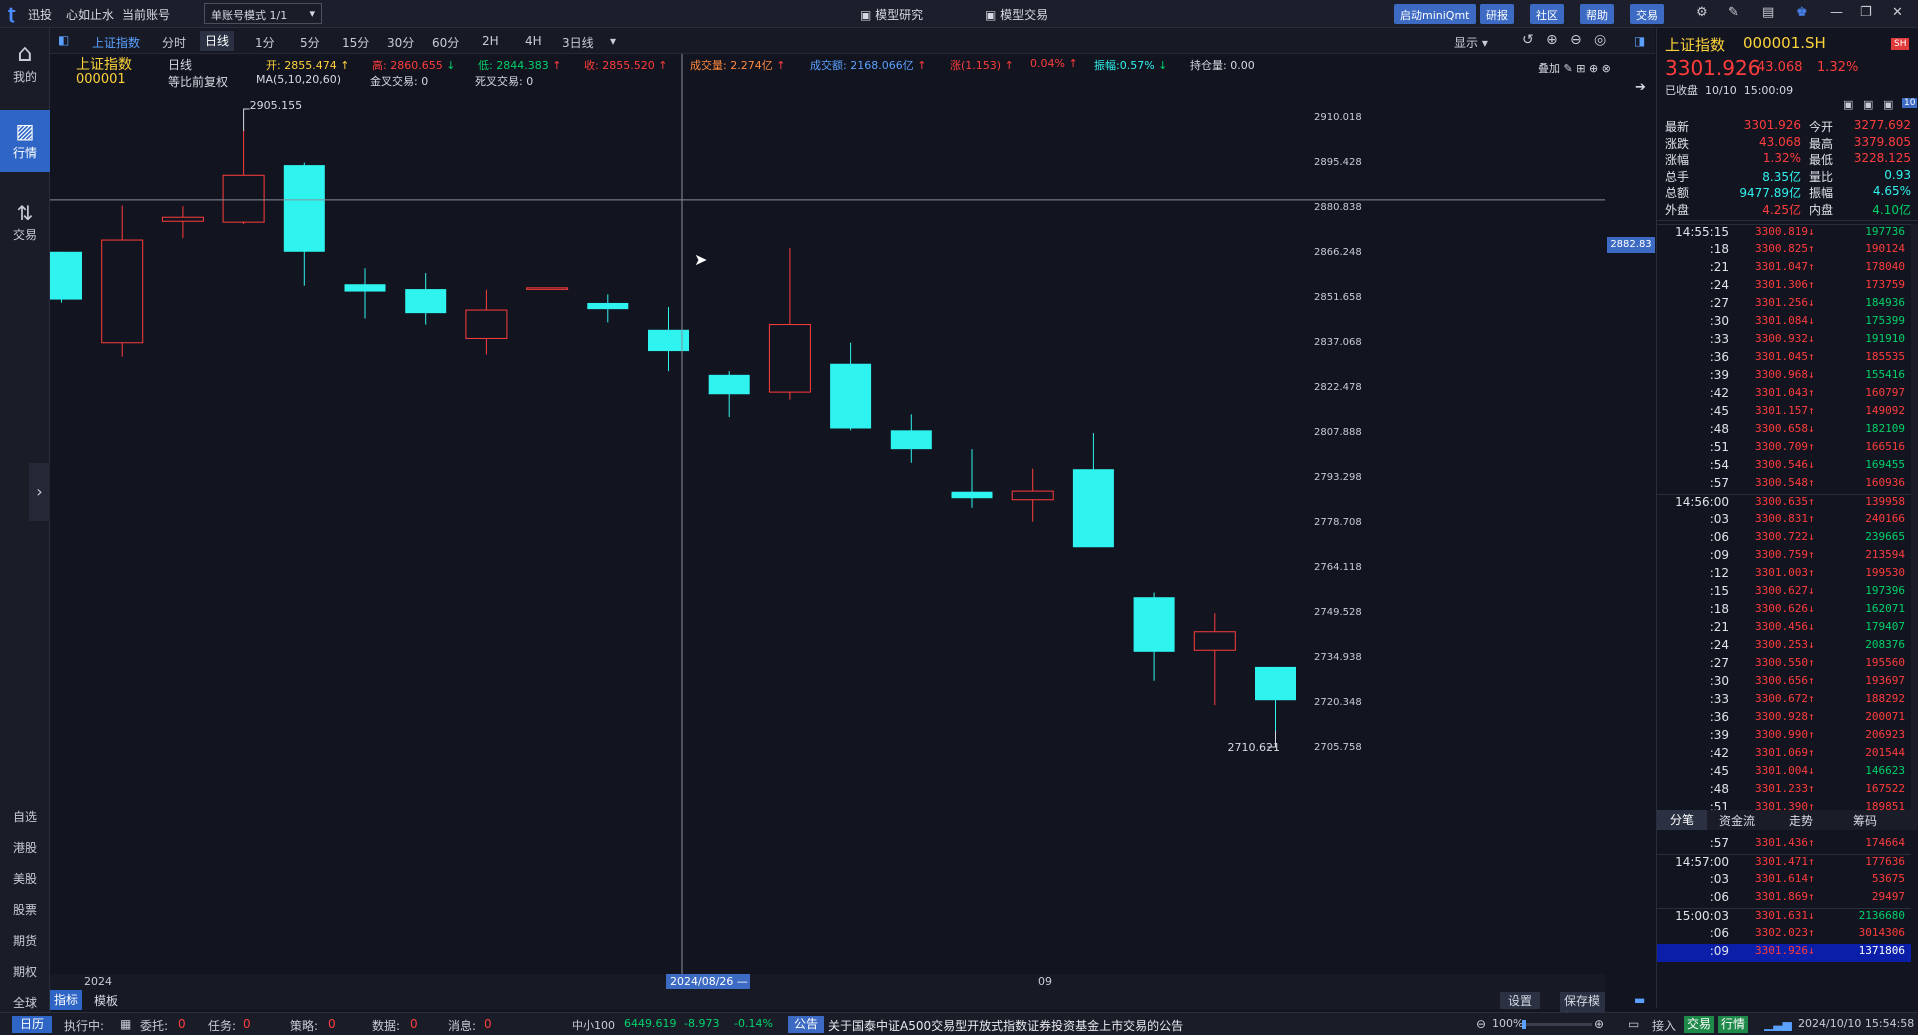 This screenshot has height=1035, width=1918. I want to click on tick-row: :30 3301.084↓ 175399, so click(1784, 323).